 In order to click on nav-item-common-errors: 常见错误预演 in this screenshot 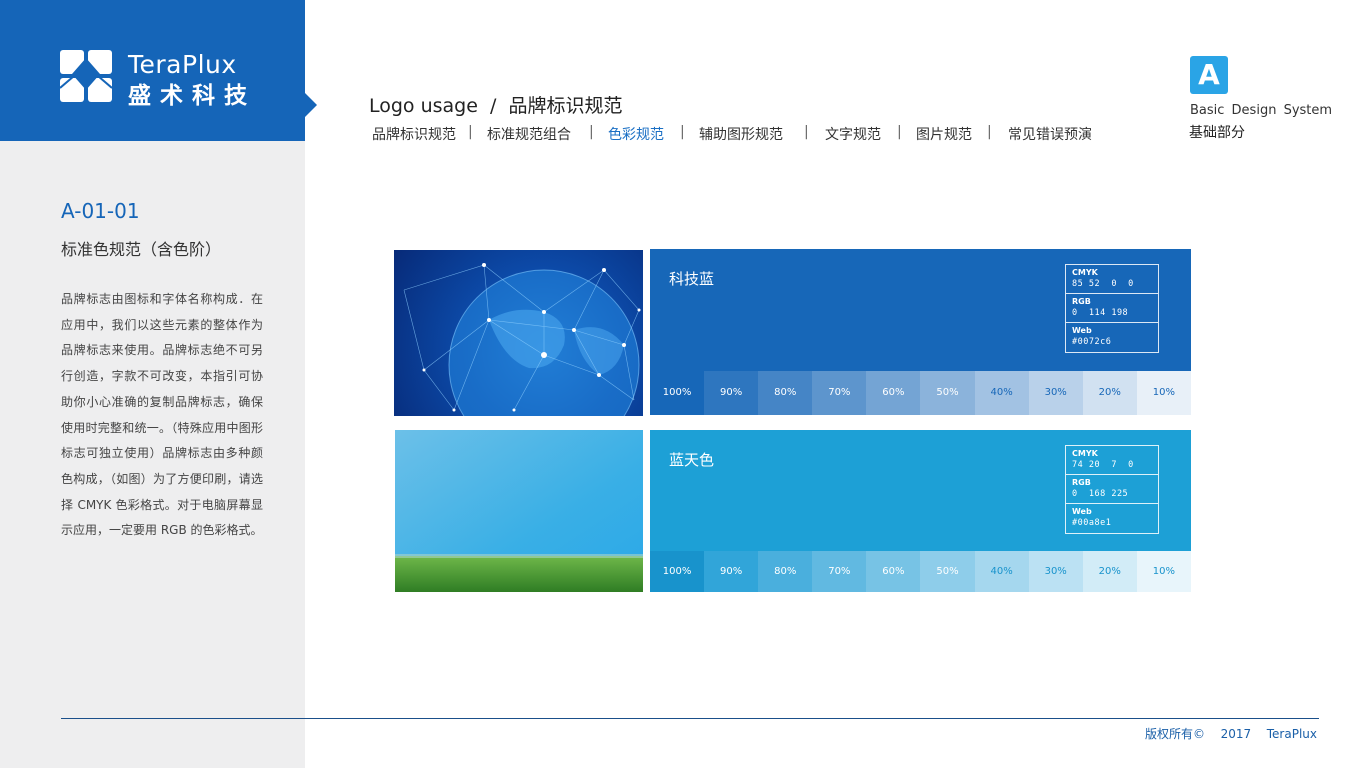, I will do `click(1050, 134)`.